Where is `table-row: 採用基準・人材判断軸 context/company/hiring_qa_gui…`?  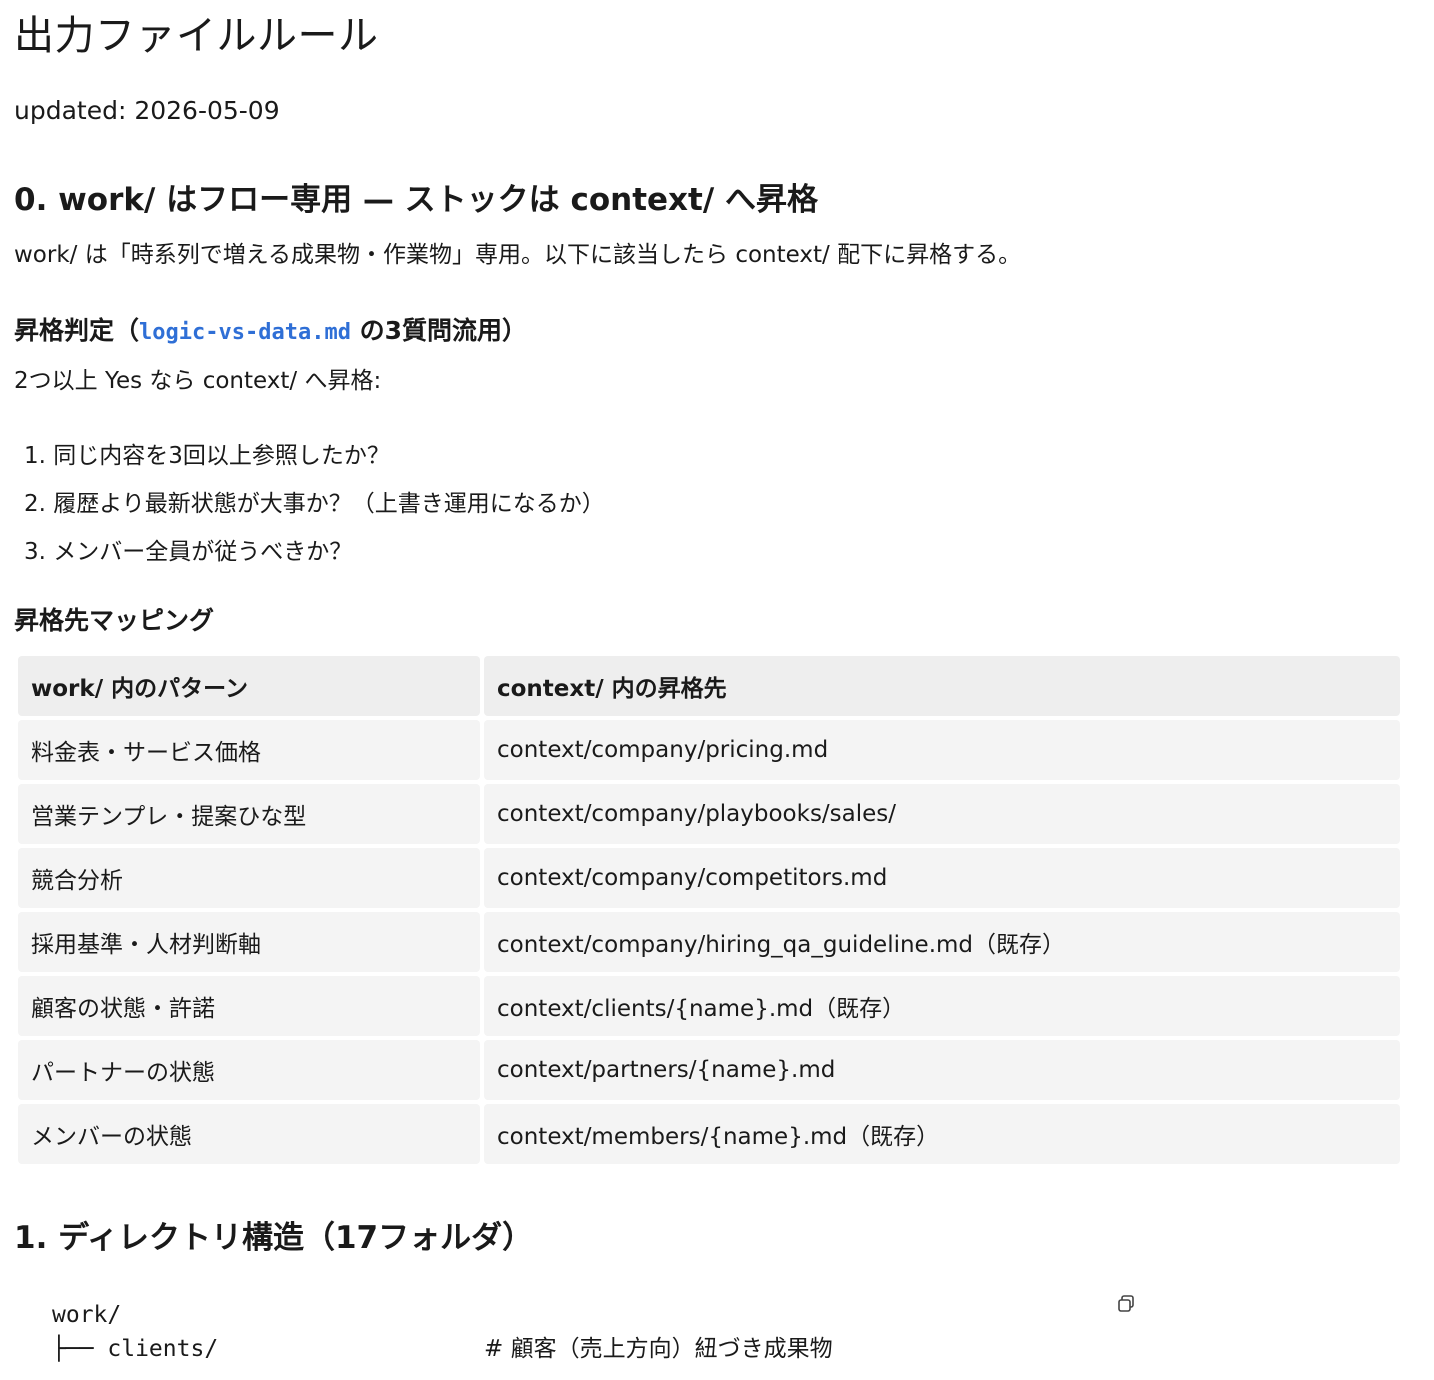 table-row: 採用基準・人材判断軸 context/company/hiring_qa_gui… is located at coordinates (709, 942).